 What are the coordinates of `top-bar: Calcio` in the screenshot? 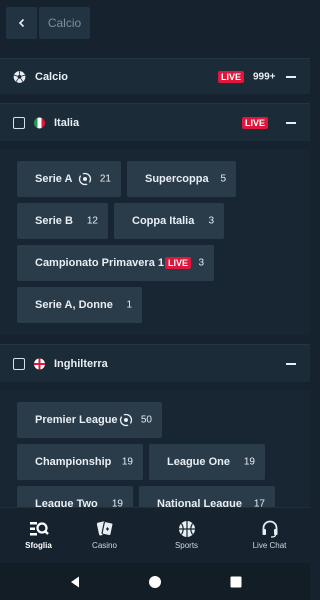 It's located at (155, 23).